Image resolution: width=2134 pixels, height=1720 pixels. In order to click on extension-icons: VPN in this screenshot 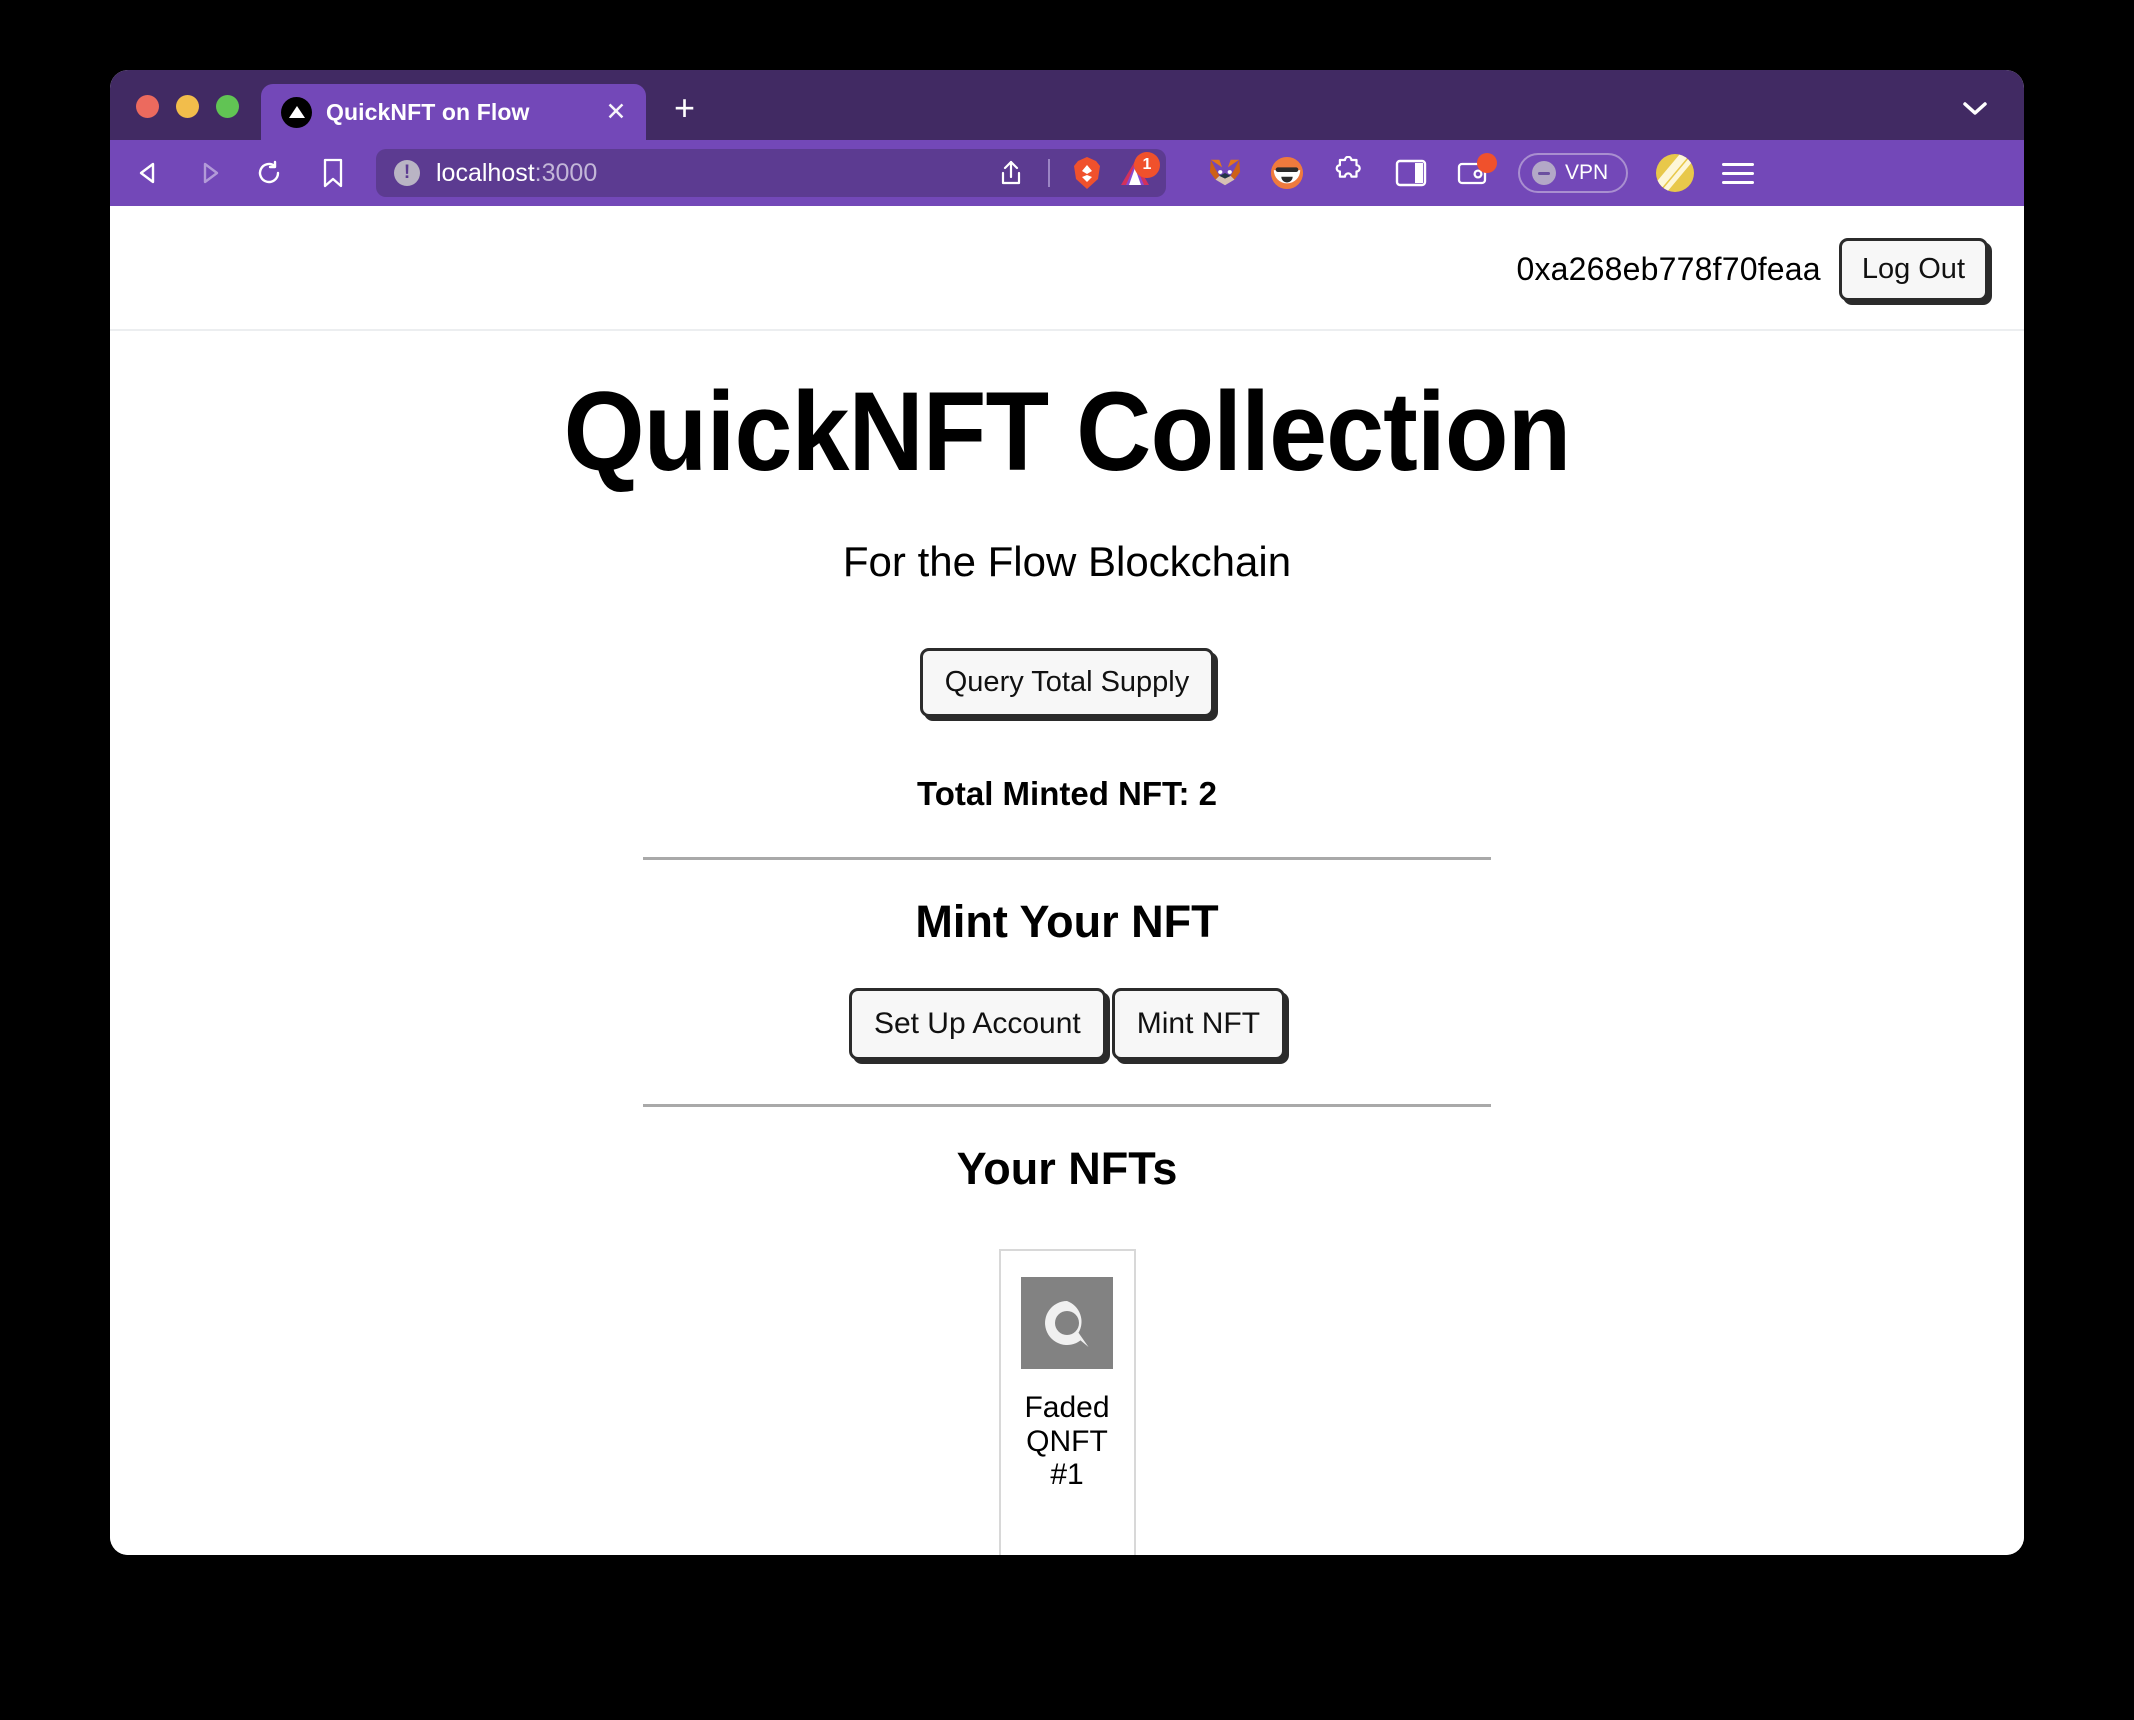, I will do `click(1481, 173)`.